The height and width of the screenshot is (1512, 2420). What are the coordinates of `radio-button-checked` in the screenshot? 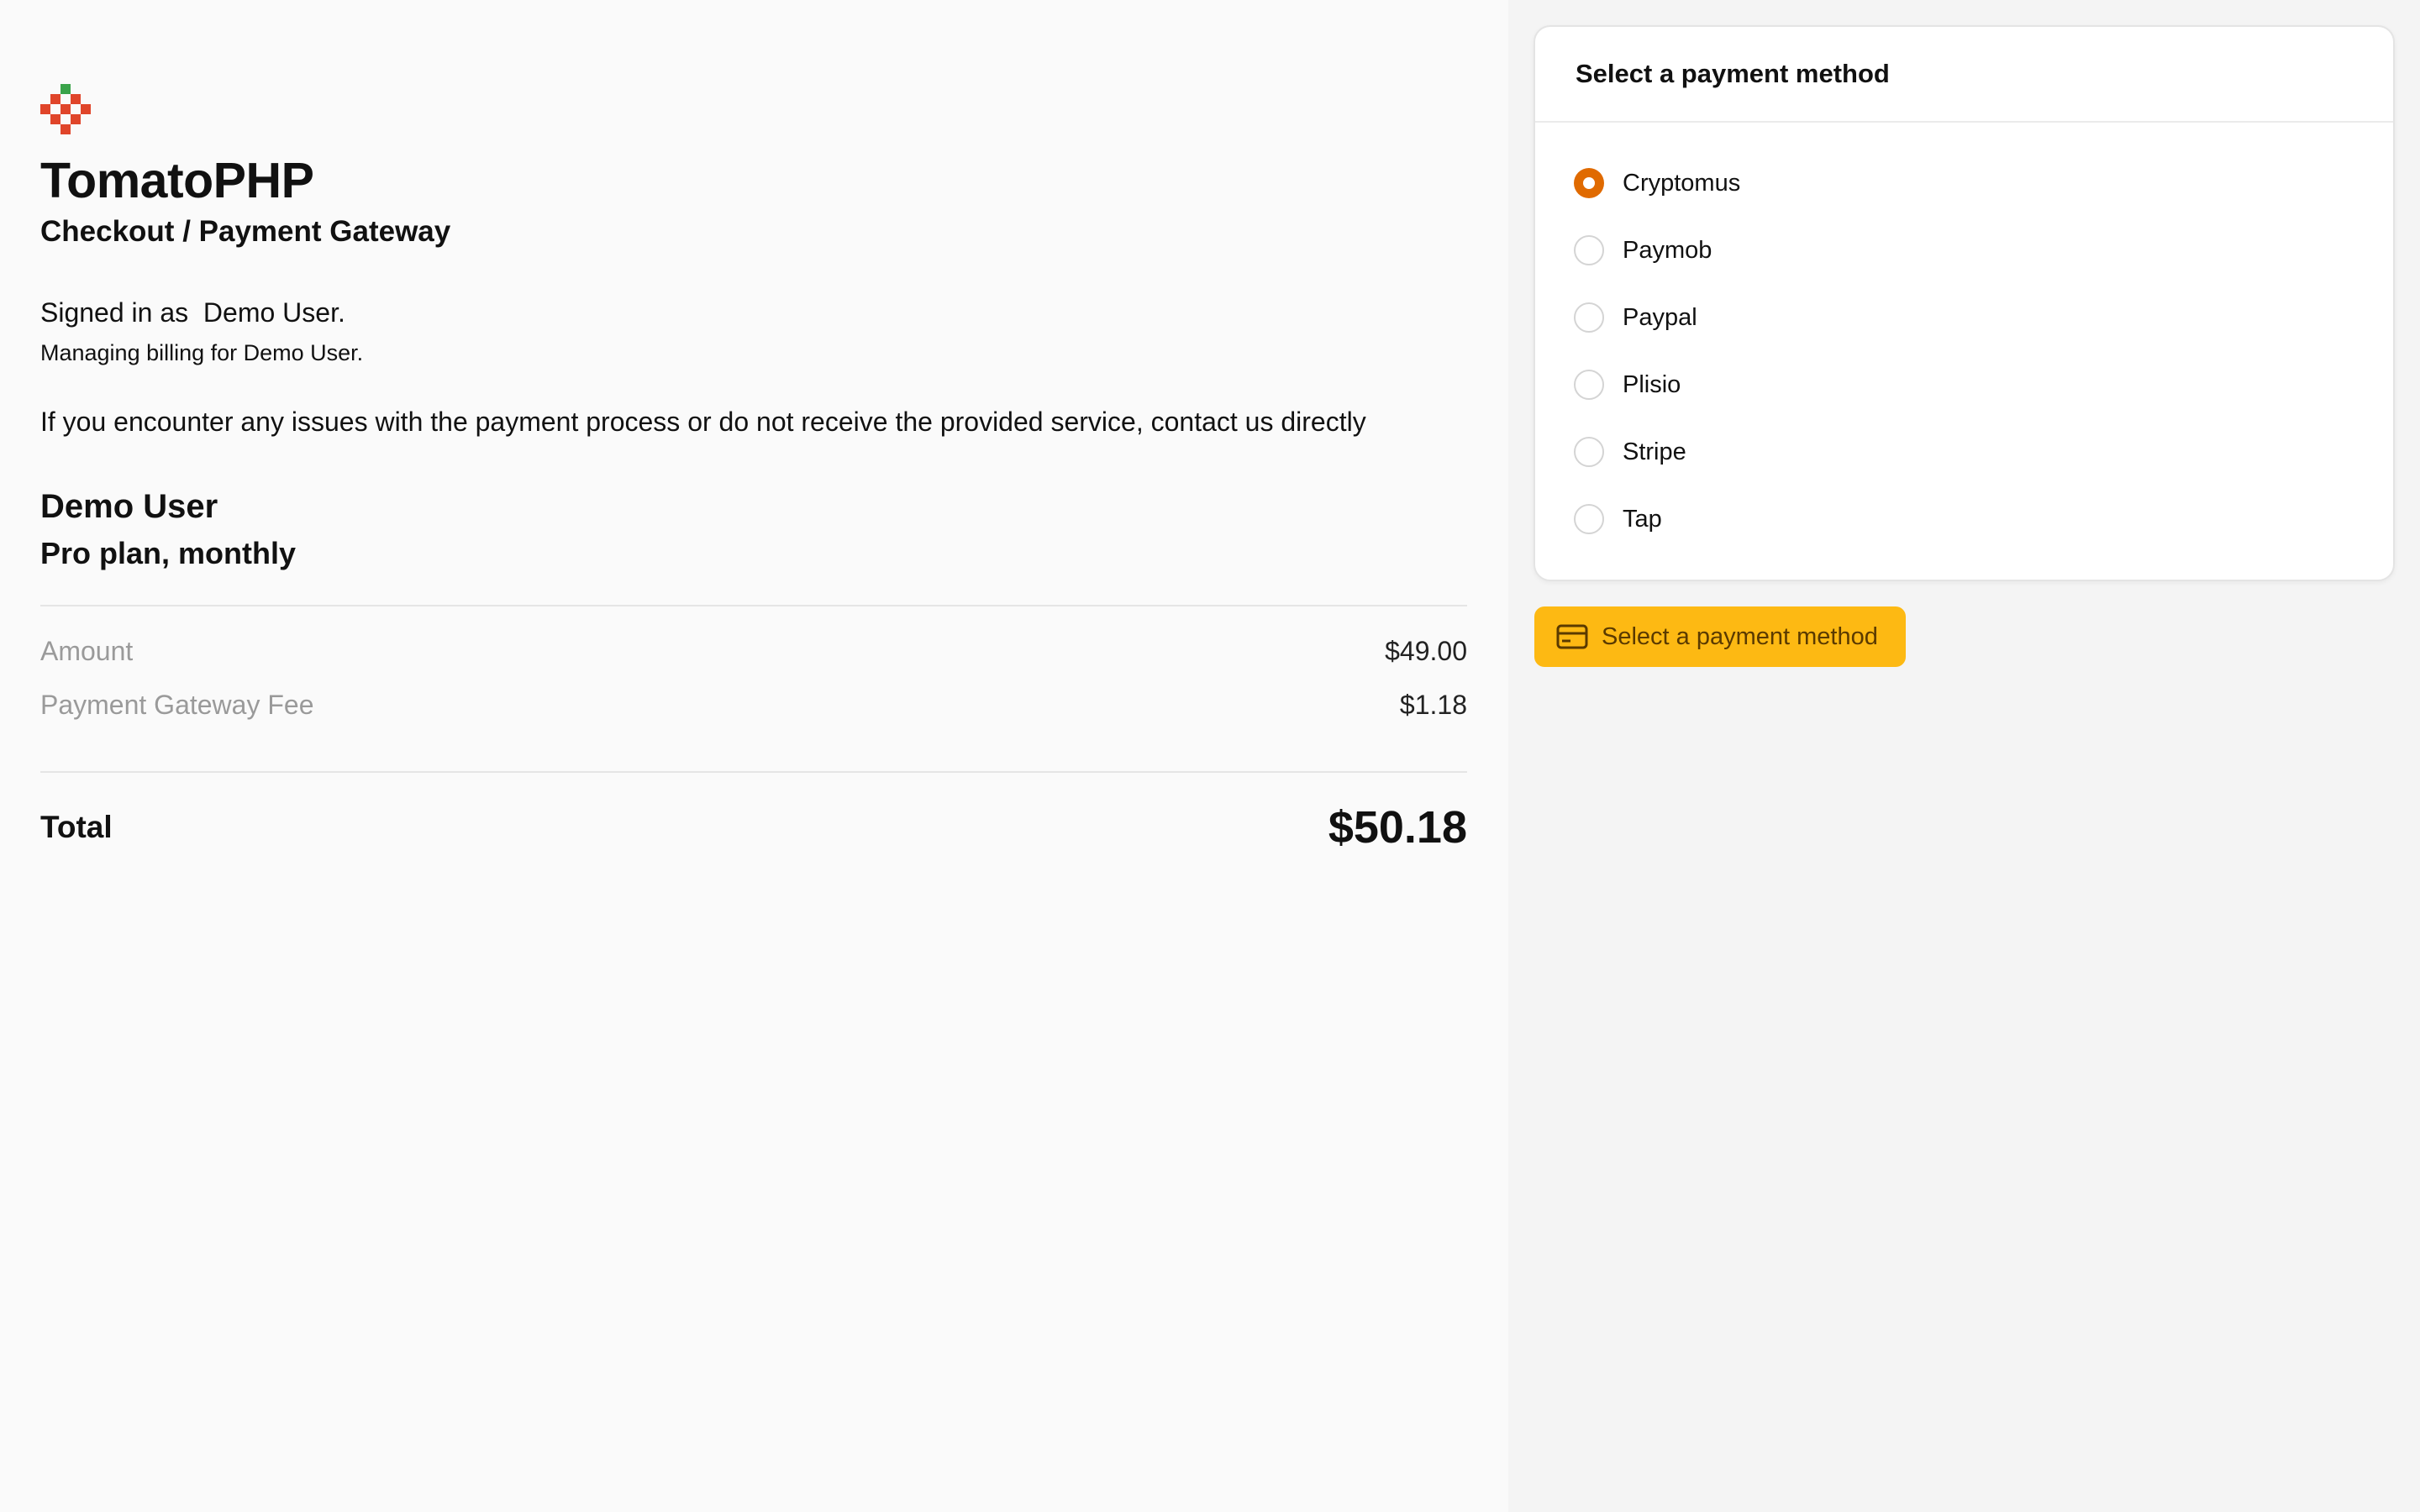 It's located at (1589, 183).